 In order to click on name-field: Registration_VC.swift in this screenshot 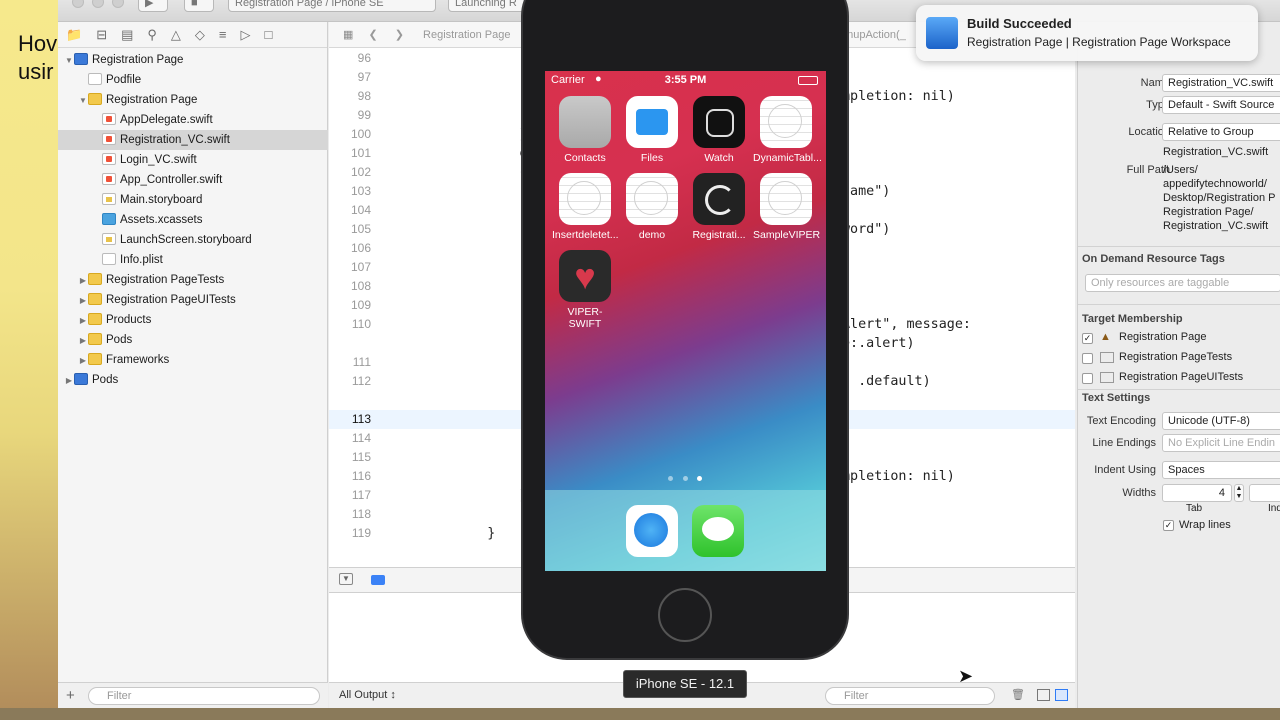, I will do `click(1221, 83)`.